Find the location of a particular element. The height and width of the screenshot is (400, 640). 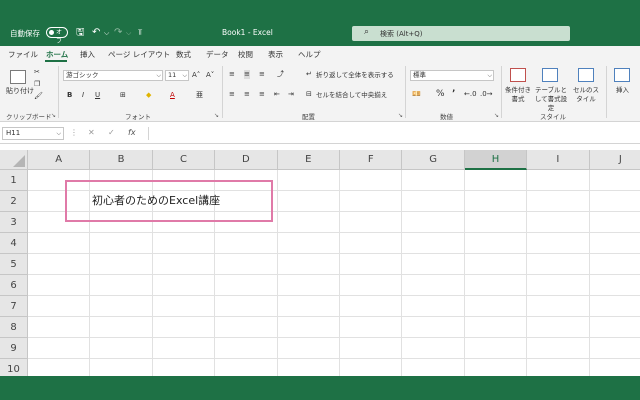

wrap-text-label: 折り返して全体を表示する is located at coordinates (355, 75).